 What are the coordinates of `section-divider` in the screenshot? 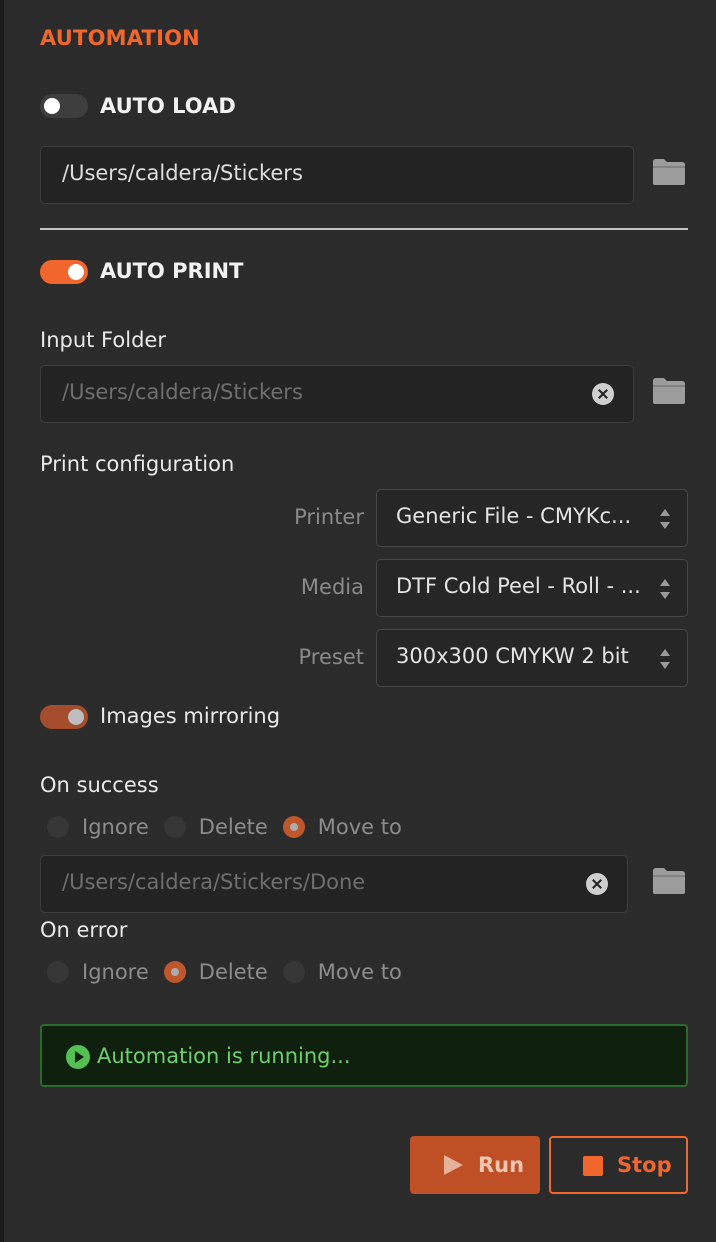 It's located at (364, 229).